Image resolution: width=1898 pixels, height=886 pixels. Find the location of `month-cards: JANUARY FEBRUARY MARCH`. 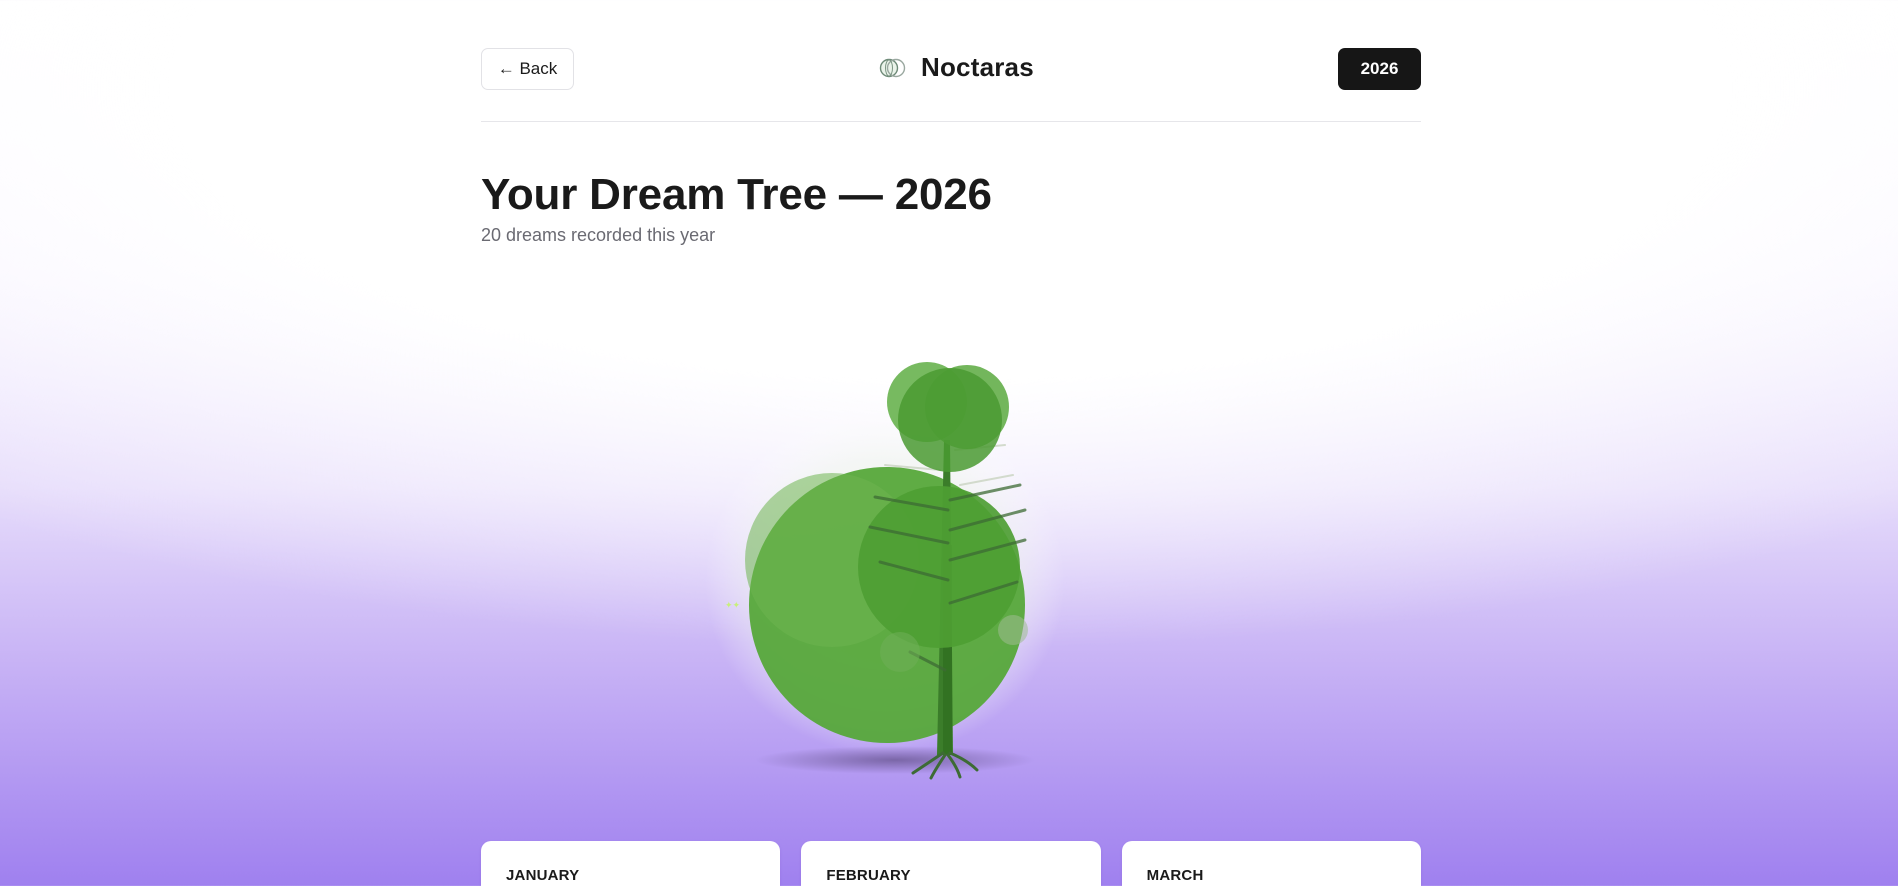

month-cards: JANUARY FEBRUARY MARCH is located at coordinates (951, 863).